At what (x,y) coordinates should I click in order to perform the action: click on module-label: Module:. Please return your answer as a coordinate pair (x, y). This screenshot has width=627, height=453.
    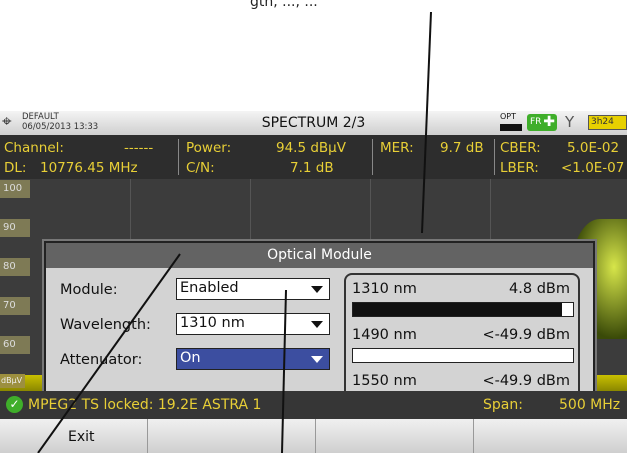
    Looking at the image, I should click on (89, 290).